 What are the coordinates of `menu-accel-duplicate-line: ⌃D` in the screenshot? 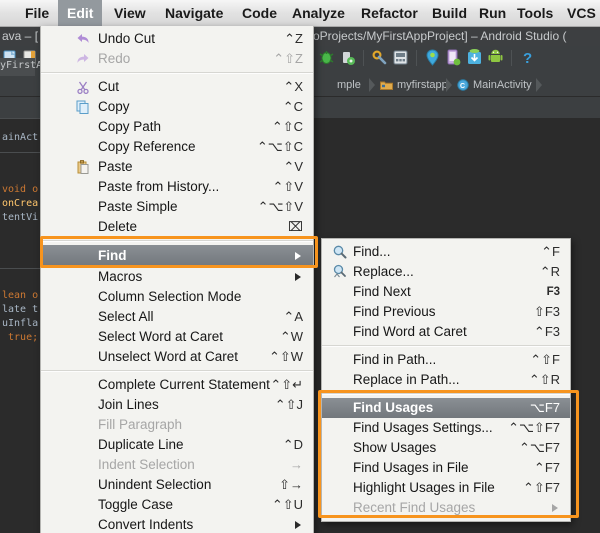 It's located at (292, 444).